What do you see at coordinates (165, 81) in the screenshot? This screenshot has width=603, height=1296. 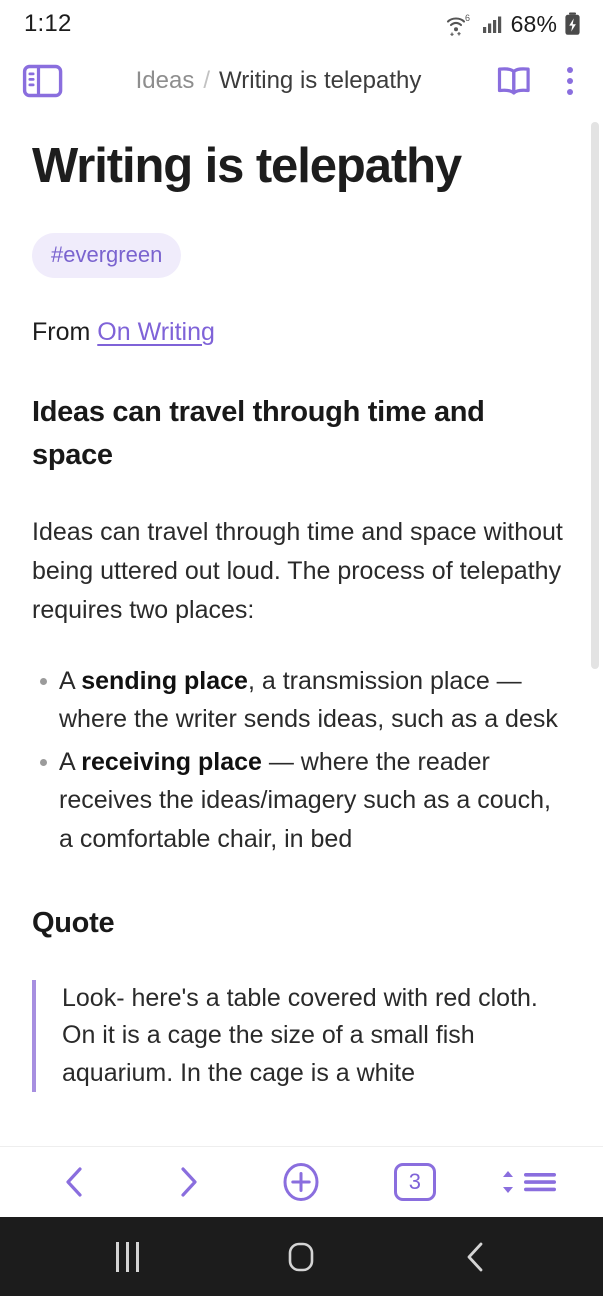 I see `breadcrumb-parent: Ideas` at bounding box center [165, 81].